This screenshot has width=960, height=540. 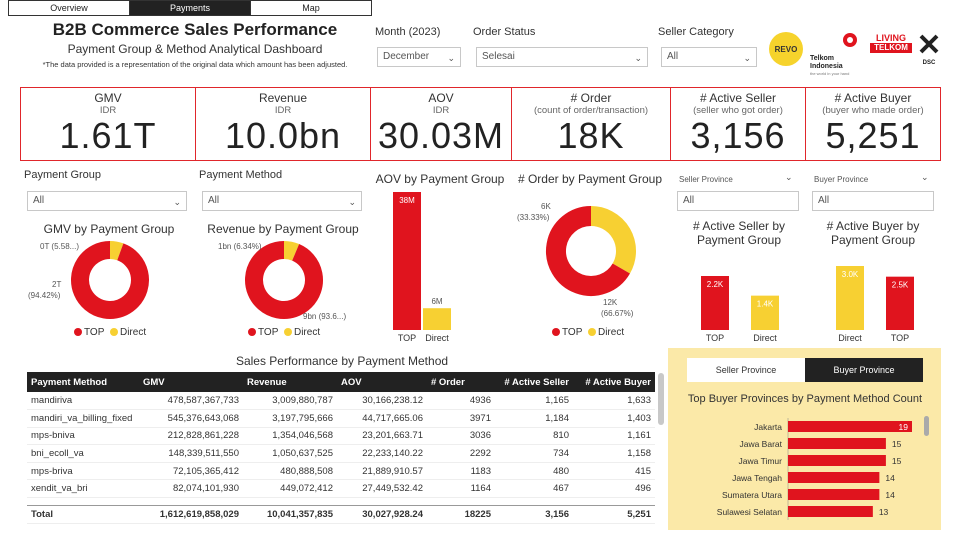 What do you see at coordinates (83, 382) in the screenshot?
I see `column-header: Payment Method` at bounding box center [83, 382].